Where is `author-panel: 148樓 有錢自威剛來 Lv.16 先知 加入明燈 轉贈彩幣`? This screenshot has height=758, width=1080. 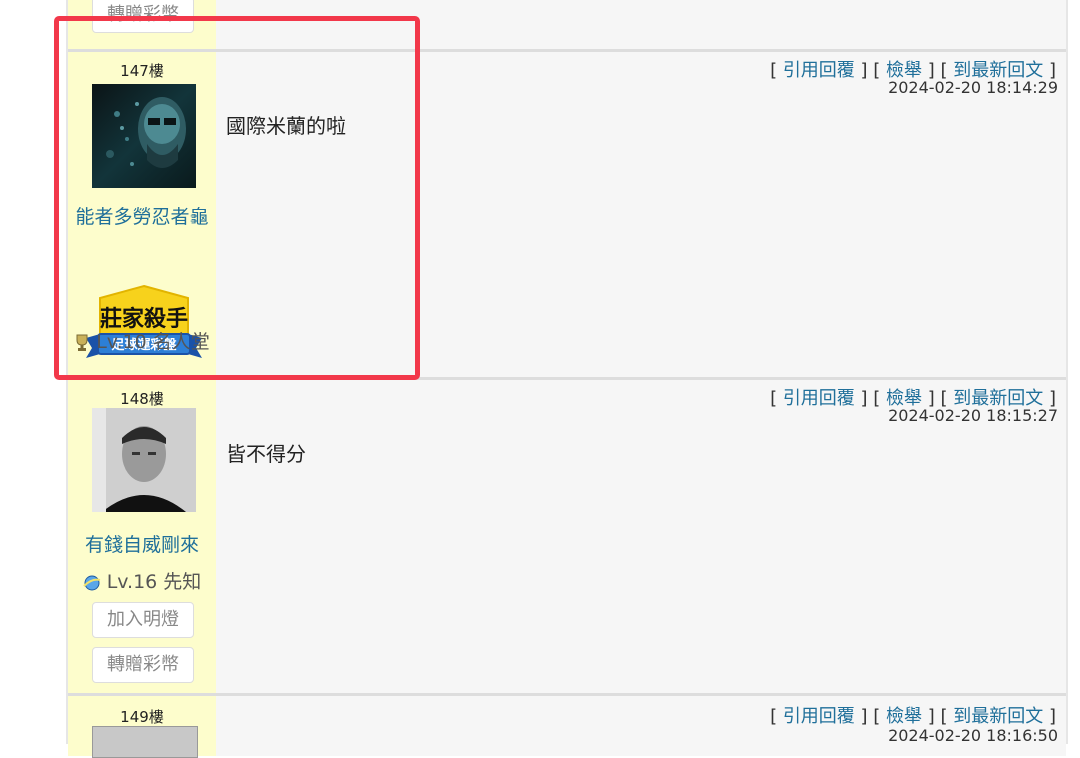
author-panel: 148樓 有錢自威剛來 Lv.16 先知 加入明燈 轉贈彩幣 is located at coordinates (142, 538).